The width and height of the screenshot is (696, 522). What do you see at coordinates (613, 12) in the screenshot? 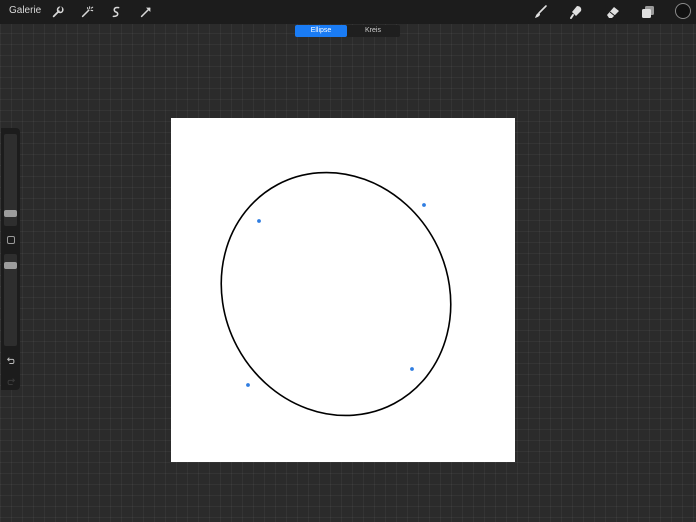
I see `eraser-icon` at bounding box center [613, 12].